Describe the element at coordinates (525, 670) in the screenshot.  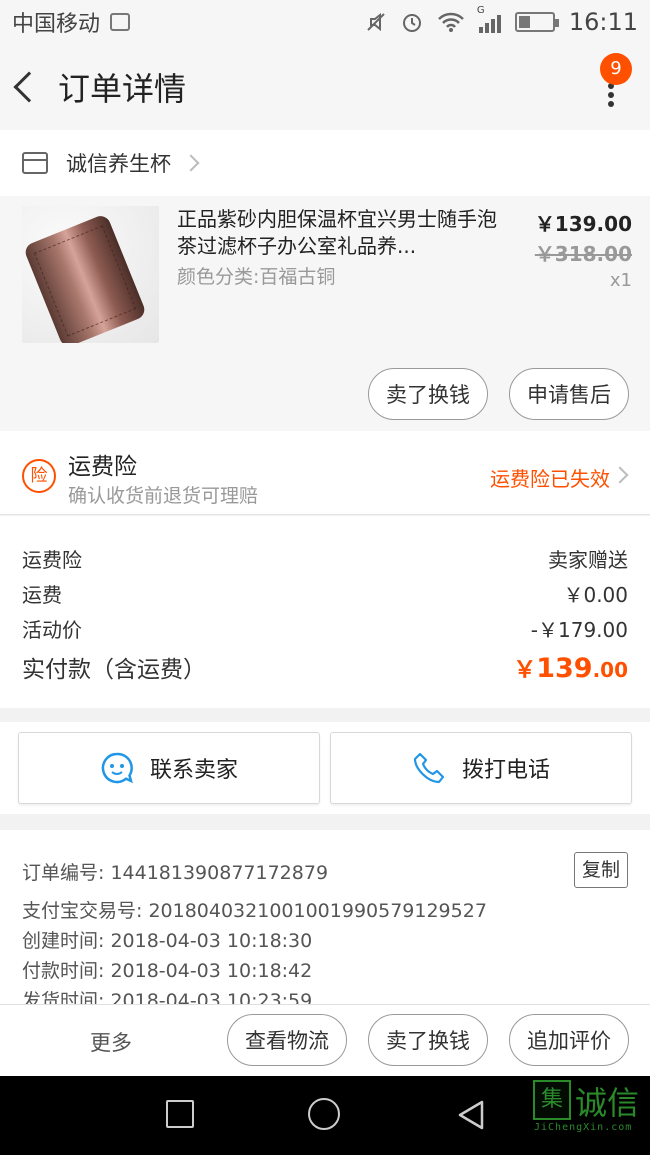
I see `currency-symbol: ￥` at that location.